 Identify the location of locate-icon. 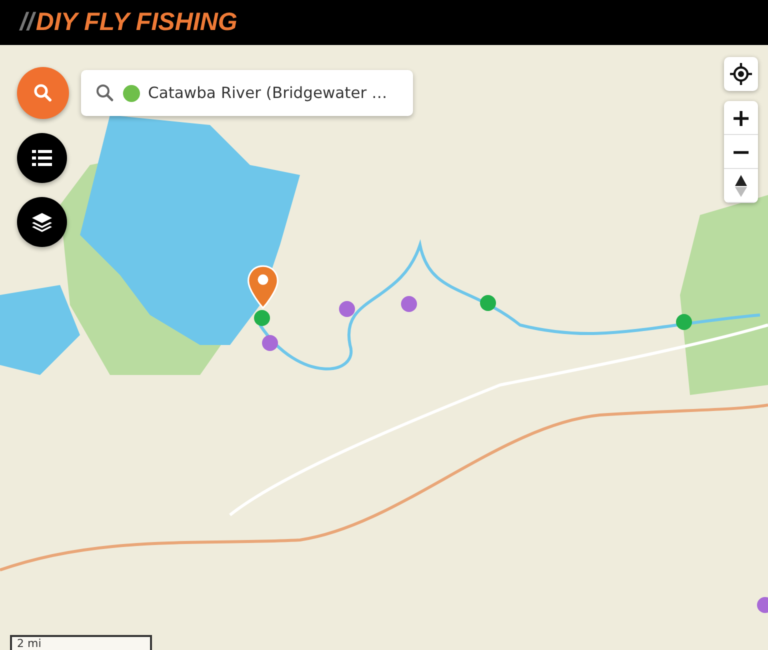
(741, 74).